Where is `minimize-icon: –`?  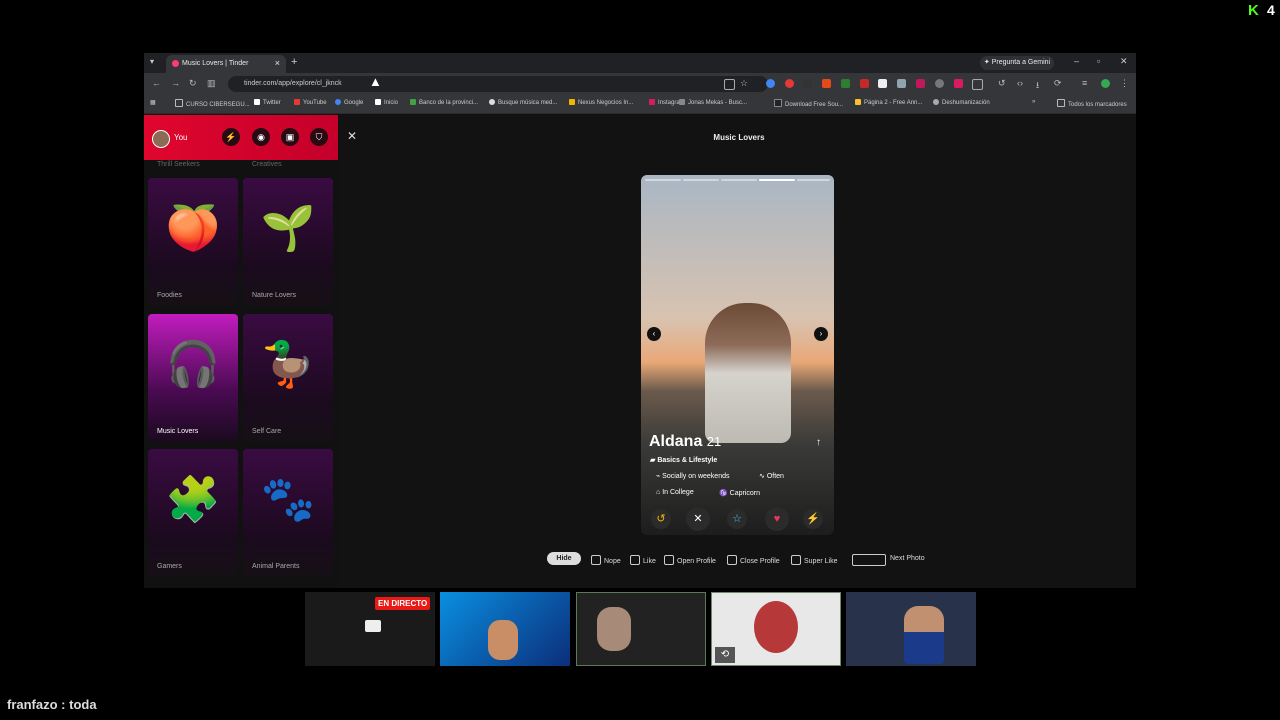
minimize-icon: – is located at coordinates (1076, 61).